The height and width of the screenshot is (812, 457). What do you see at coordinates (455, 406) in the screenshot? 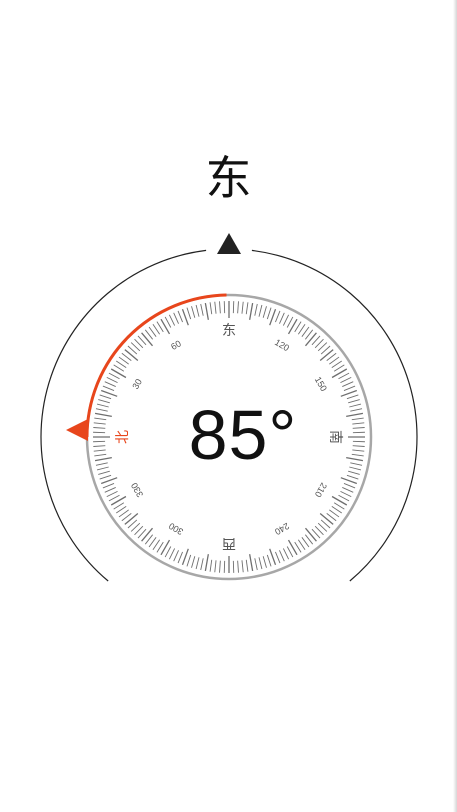
I see `screen-edge` at bounding box center [455, 406].